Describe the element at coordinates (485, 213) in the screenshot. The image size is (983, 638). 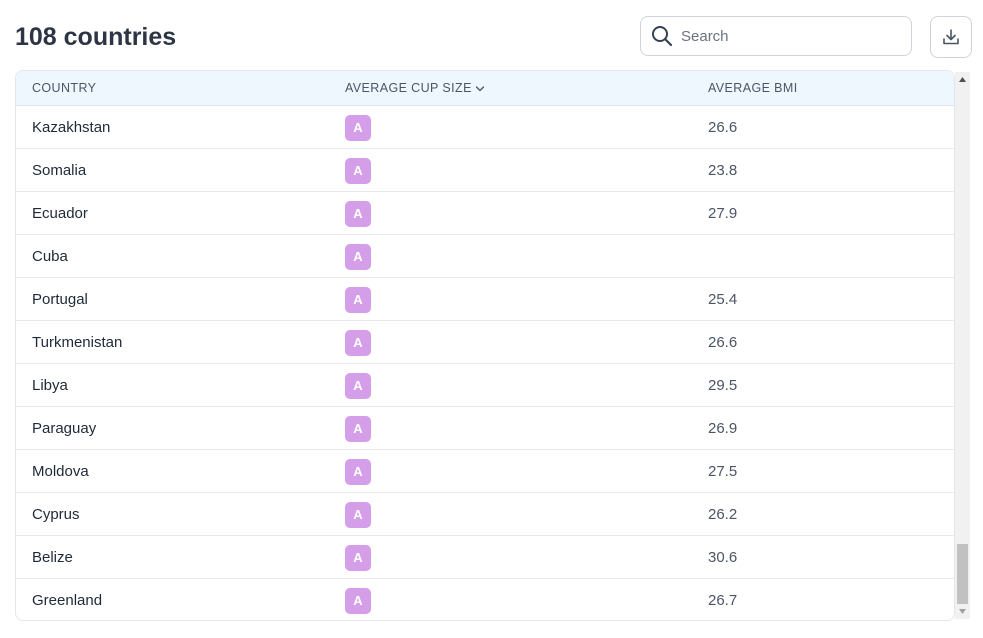
I see `table-row: Ecuador A 27.9` at that location.